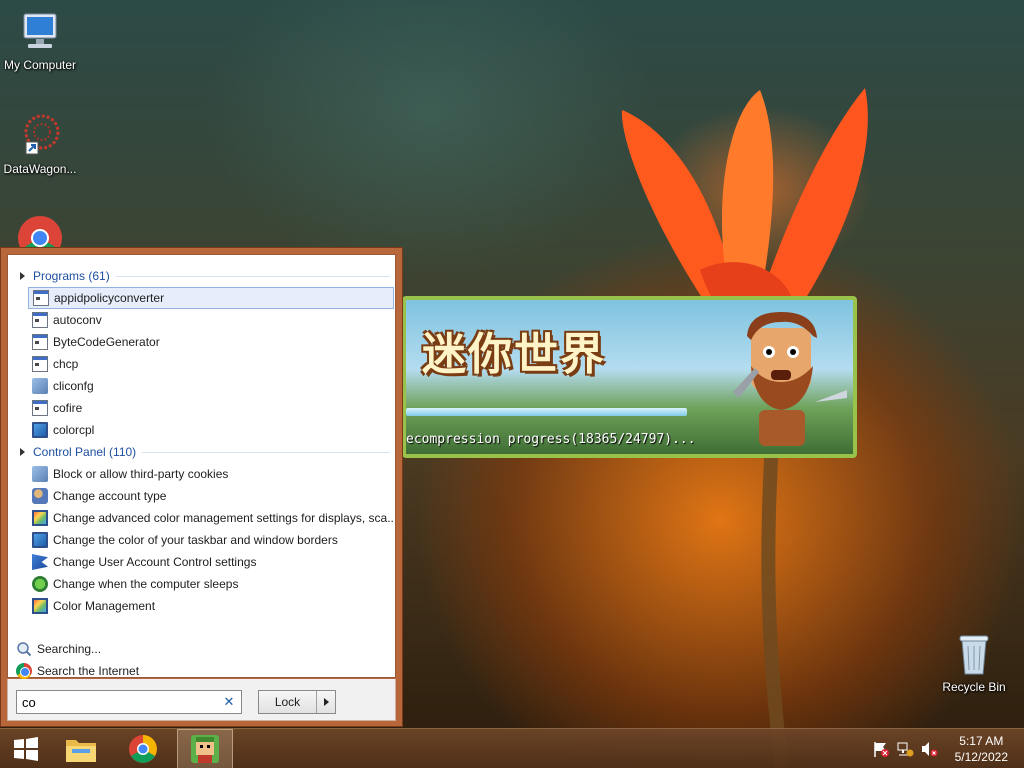  I want to click on windows-start-icon, so click(26, 749).